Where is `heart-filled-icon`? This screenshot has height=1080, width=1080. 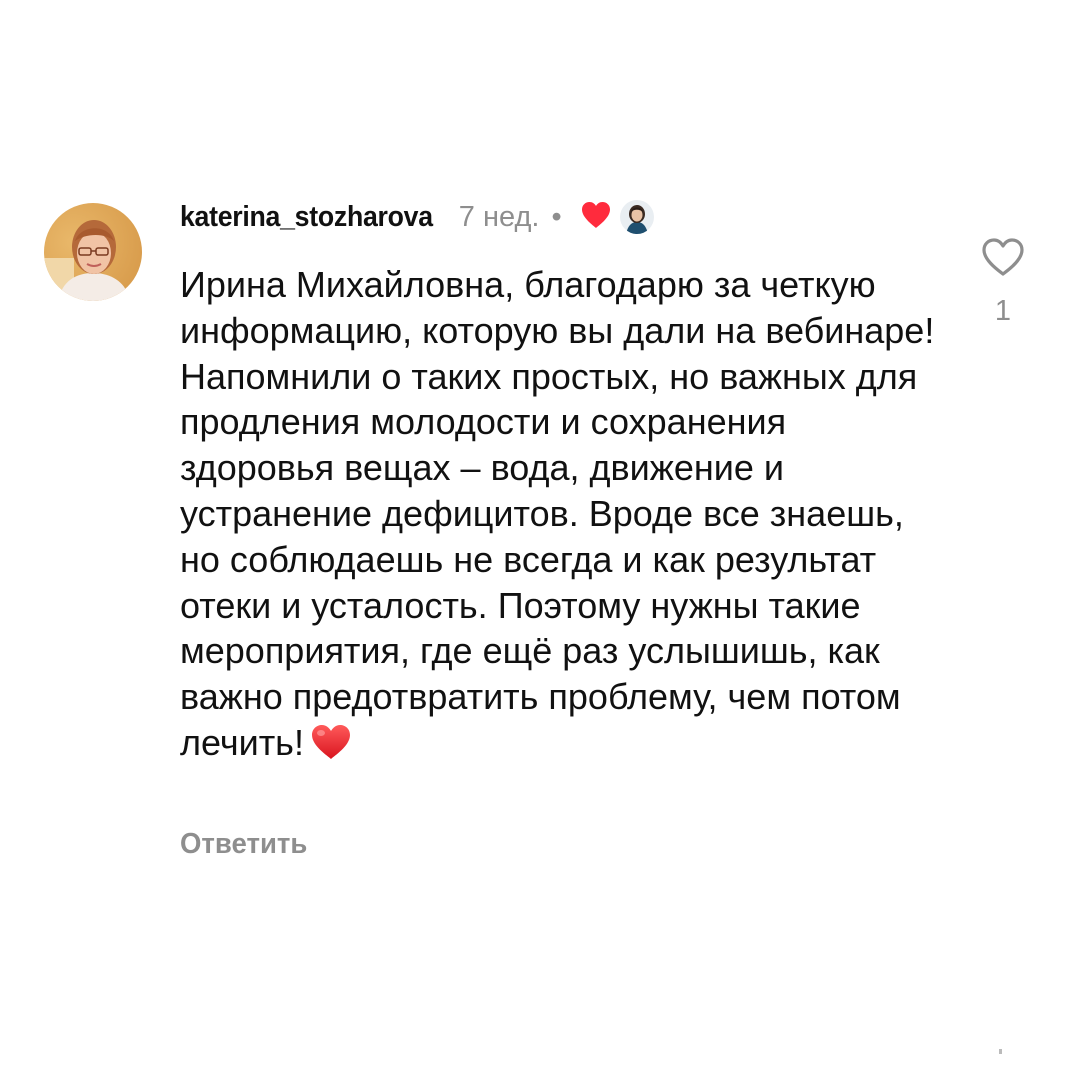
heart-filled-icon is located at coordinates (596, 217).